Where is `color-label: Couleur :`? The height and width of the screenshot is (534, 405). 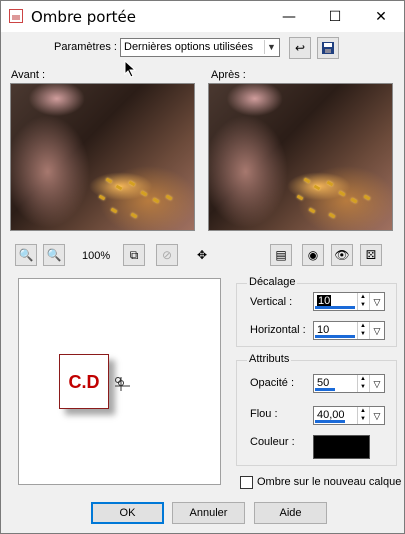 color-label: Couleur : is located at coordinates (272, 442).